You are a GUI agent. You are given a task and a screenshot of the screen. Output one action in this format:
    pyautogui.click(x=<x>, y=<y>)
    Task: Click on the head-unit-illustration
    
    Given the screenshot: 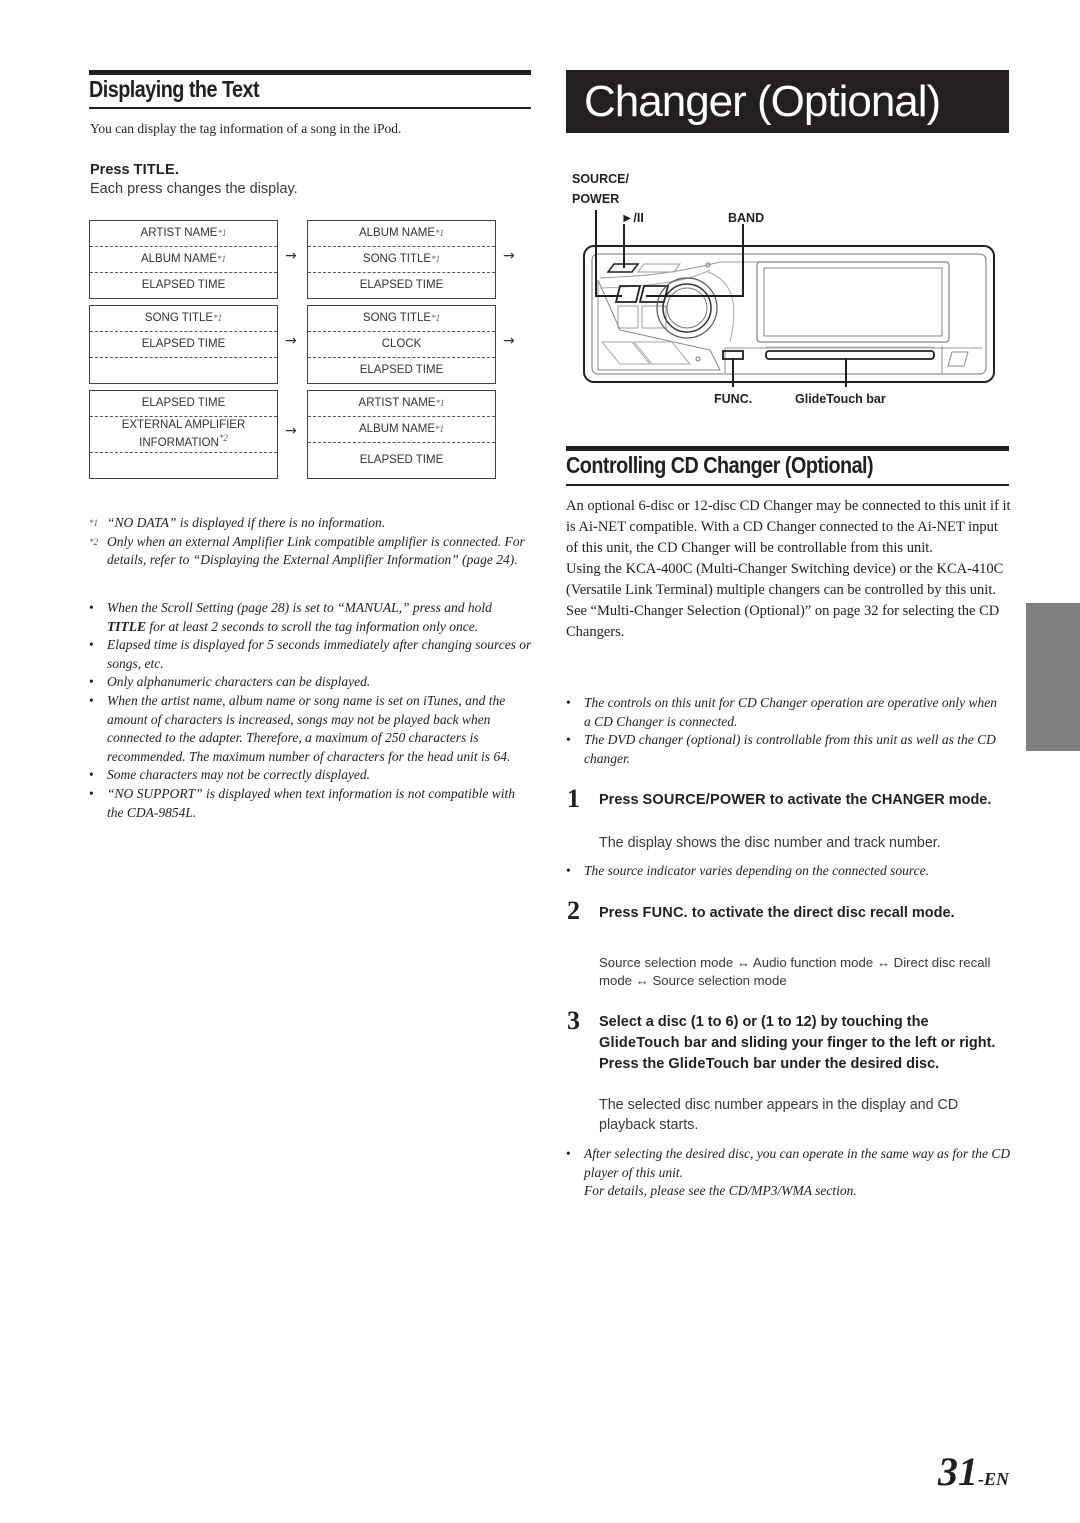 What is the action you would take?
    pyautogui.click(x=789, y=298)
    